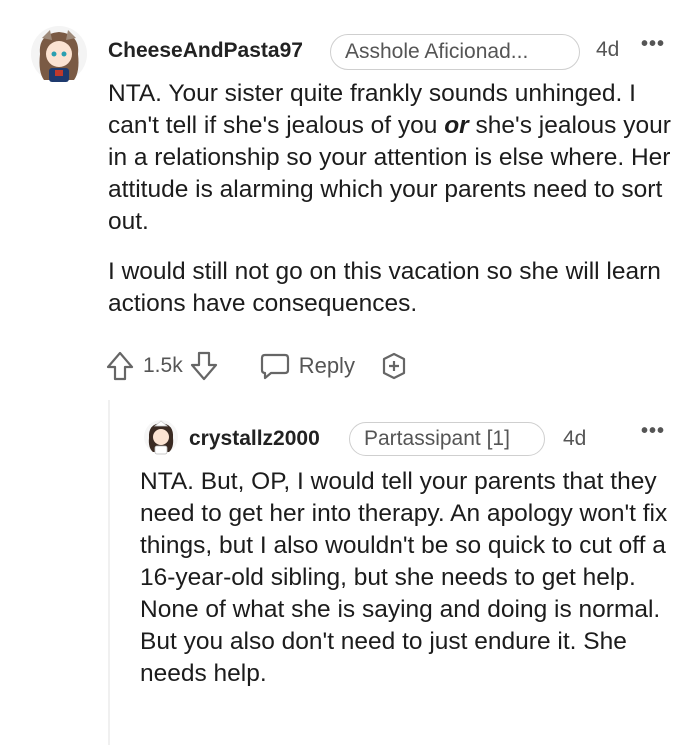 The height and width of the screenshot is (745, 700). Describe the element at coordinates (109, 572) in the screenshot. I see `thread-line` at that location.